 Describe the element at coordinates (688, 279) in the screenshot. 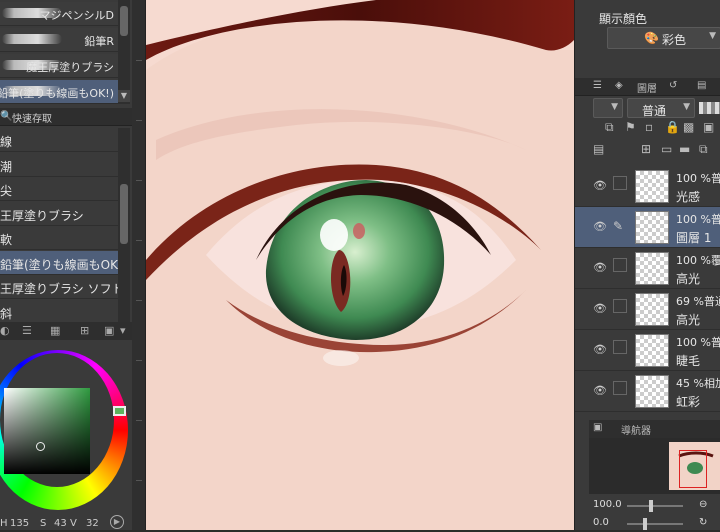

I see `layer-name: 高光` at that location.